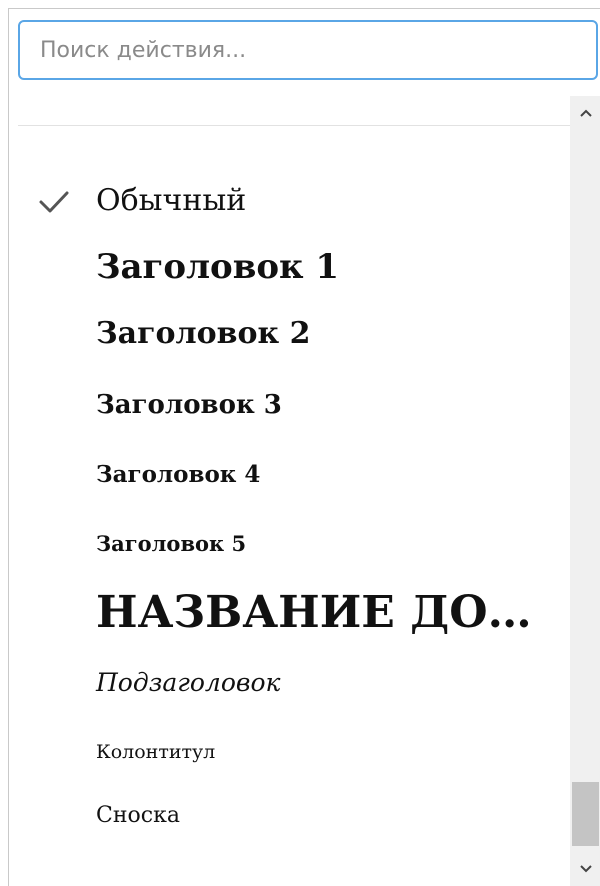  Describe the element at coordinates (156, 752) in the screenshot. I see `style-item-label: Колонтитул` at that location.